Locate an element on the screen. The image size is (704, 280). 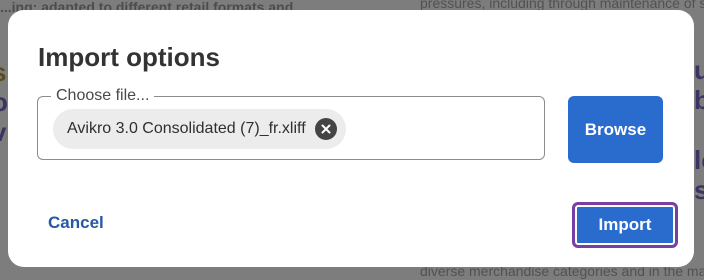
close-icon is located at coordinates (326, 129).